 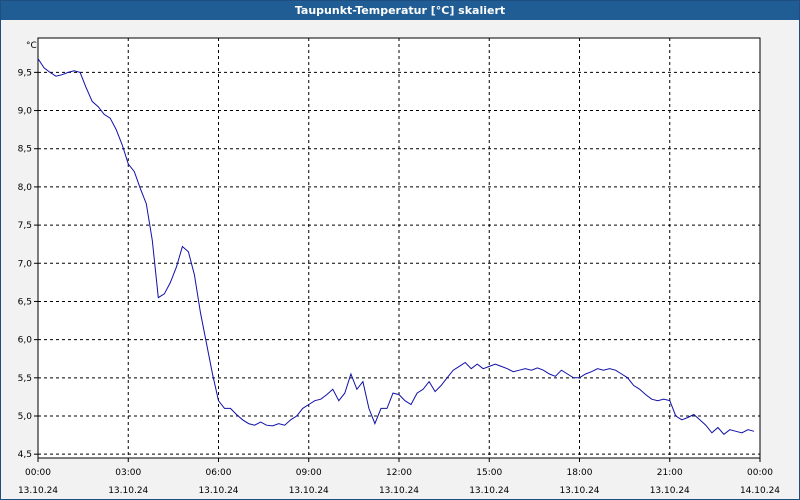 I want to click on x-tick-time-label: 09:00, so click(x=309, y=473).